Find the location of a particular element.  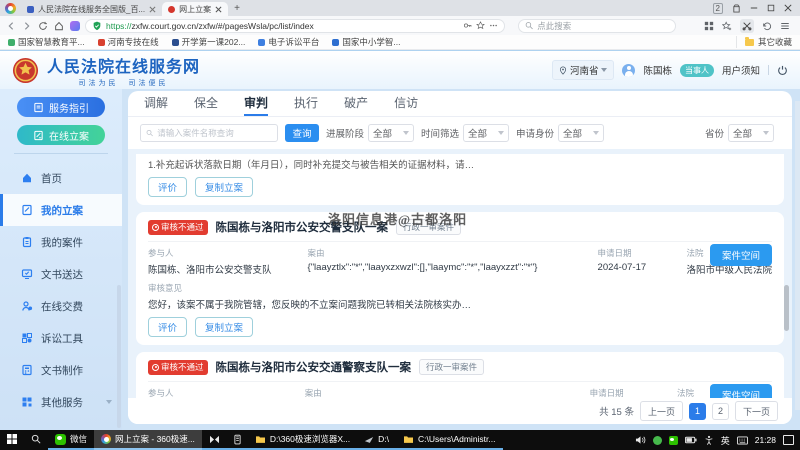

sidebar-item-document-maker: 文书制作 is located at coordinates (61, 370).